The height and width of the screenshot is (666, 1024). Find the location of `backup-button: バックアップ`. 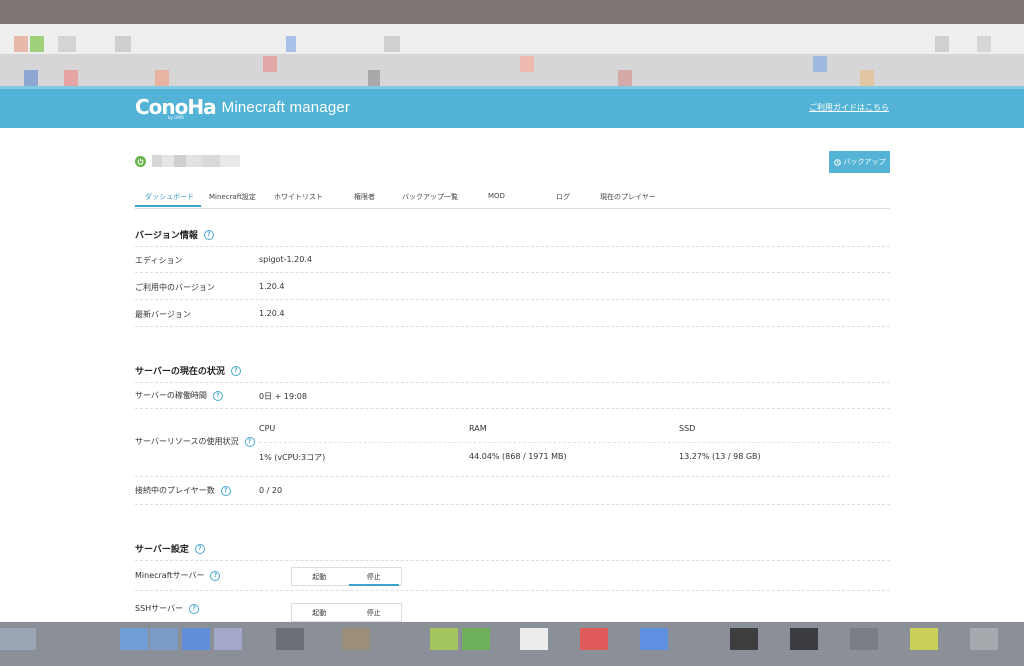

backup-button: バックアップ is located at coordinates (859, 162).